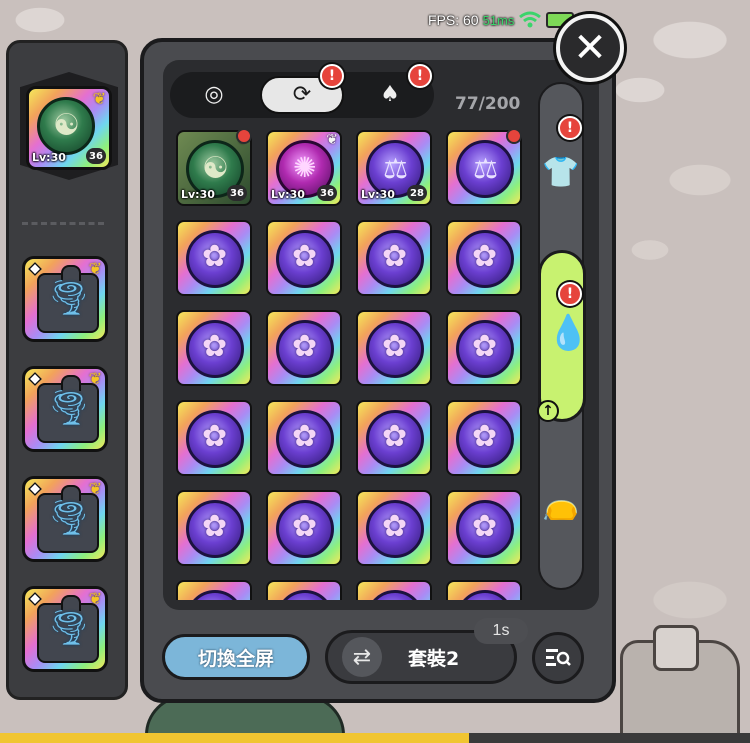  I want to click on cooldown-timer: 1s, so click(501, 631).